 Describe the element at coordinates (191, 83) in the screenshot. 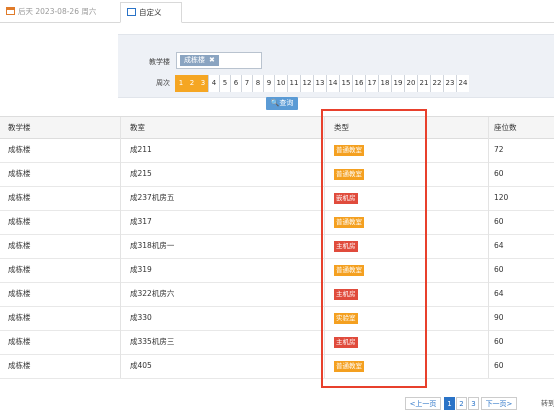

I see `week-2: 2` at that location.